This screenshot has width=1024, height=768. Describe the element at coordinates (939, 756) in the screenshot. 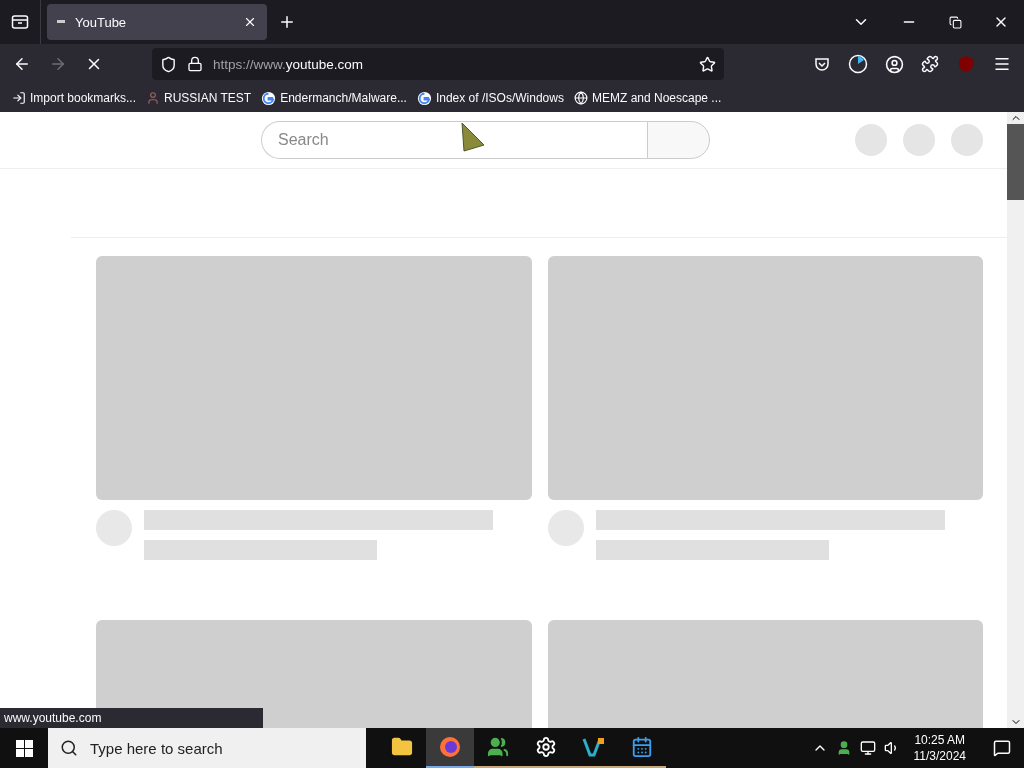

I see `date-text: 11/3/2024` at that location.